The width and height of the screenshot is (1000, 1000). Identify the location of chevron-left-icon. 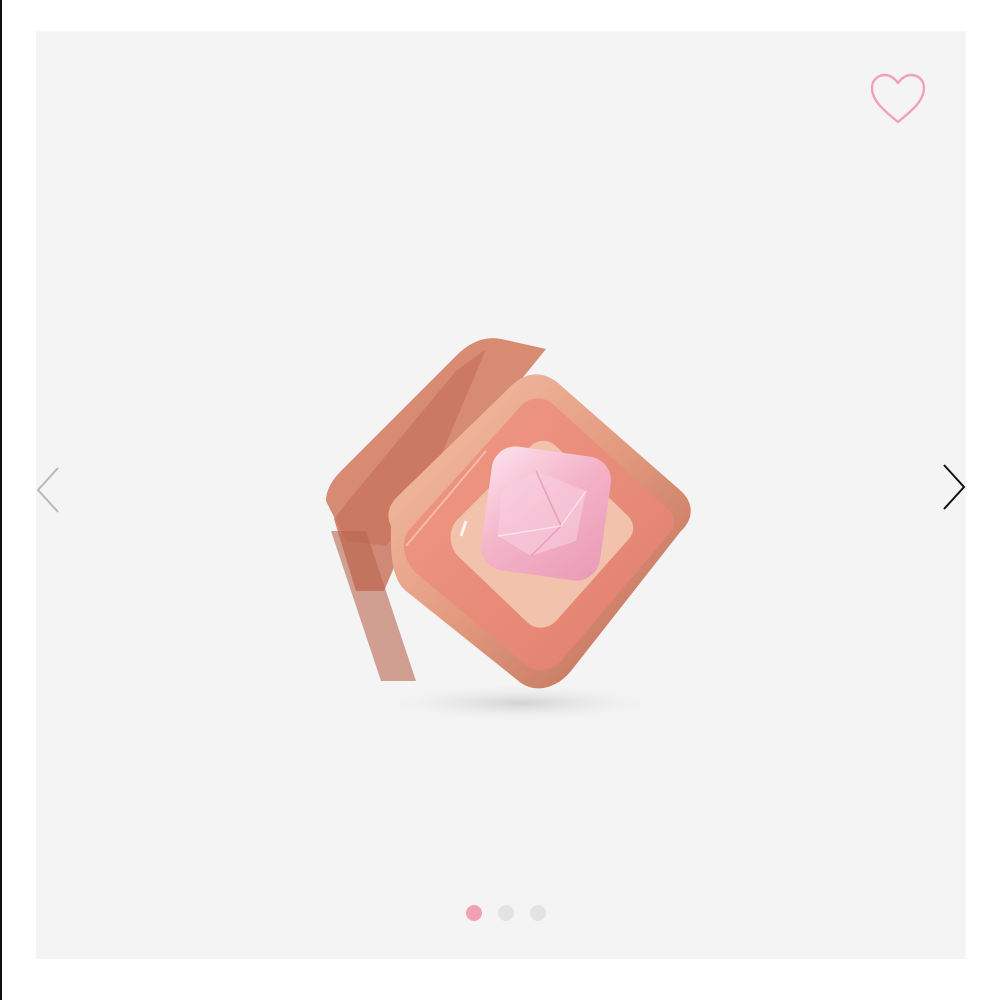
(47, 490).